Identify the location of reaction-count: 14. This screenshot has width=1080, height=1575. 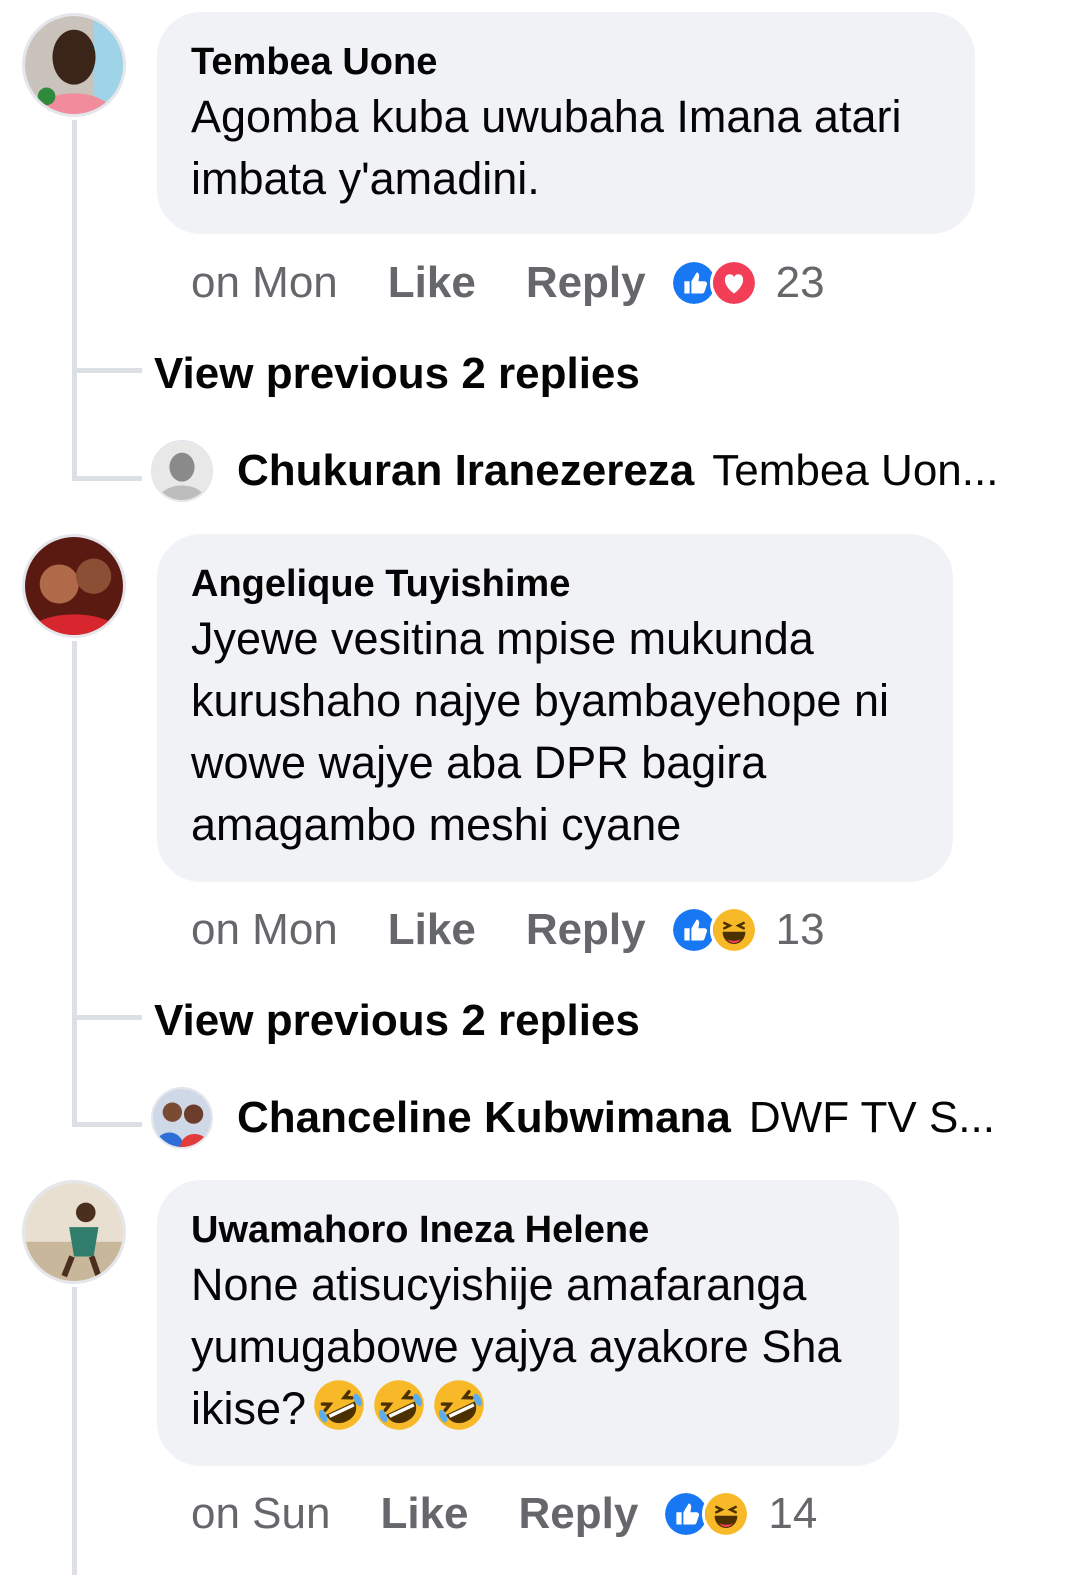
(792, 1514).